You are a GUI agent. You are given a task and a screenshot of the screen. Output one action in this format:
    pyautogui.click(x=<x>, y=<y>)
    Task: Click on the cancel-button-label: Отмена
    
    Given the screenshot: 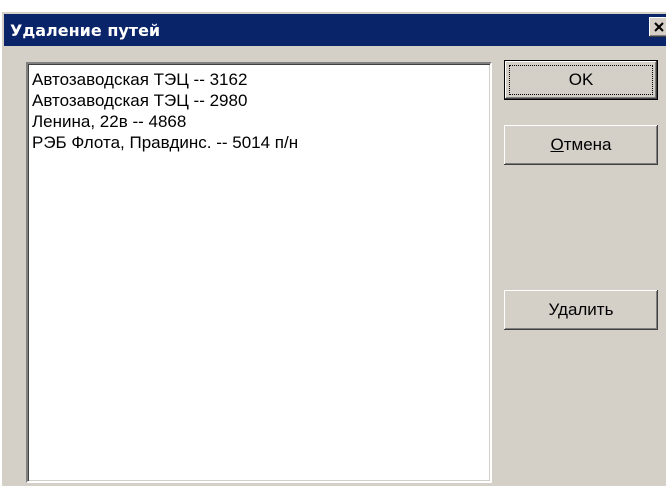 What is the action you would take?
    pyautogui.click(x=580, y=145)
    